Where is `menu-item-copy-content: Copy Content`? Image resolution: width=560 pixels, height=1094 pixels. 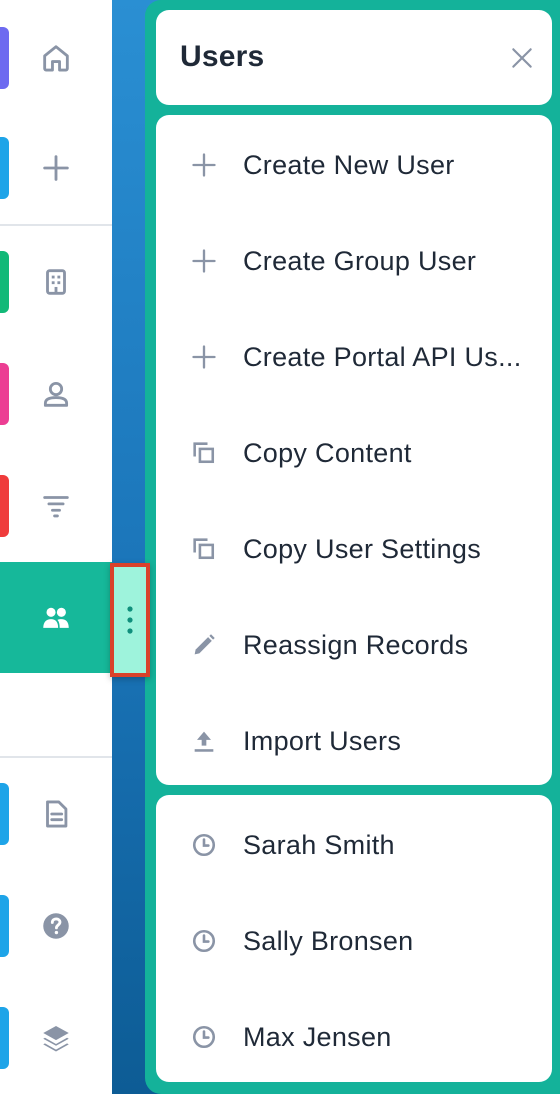 menu-item-copy-content: Copy Content is located at coordinates (354, 453).